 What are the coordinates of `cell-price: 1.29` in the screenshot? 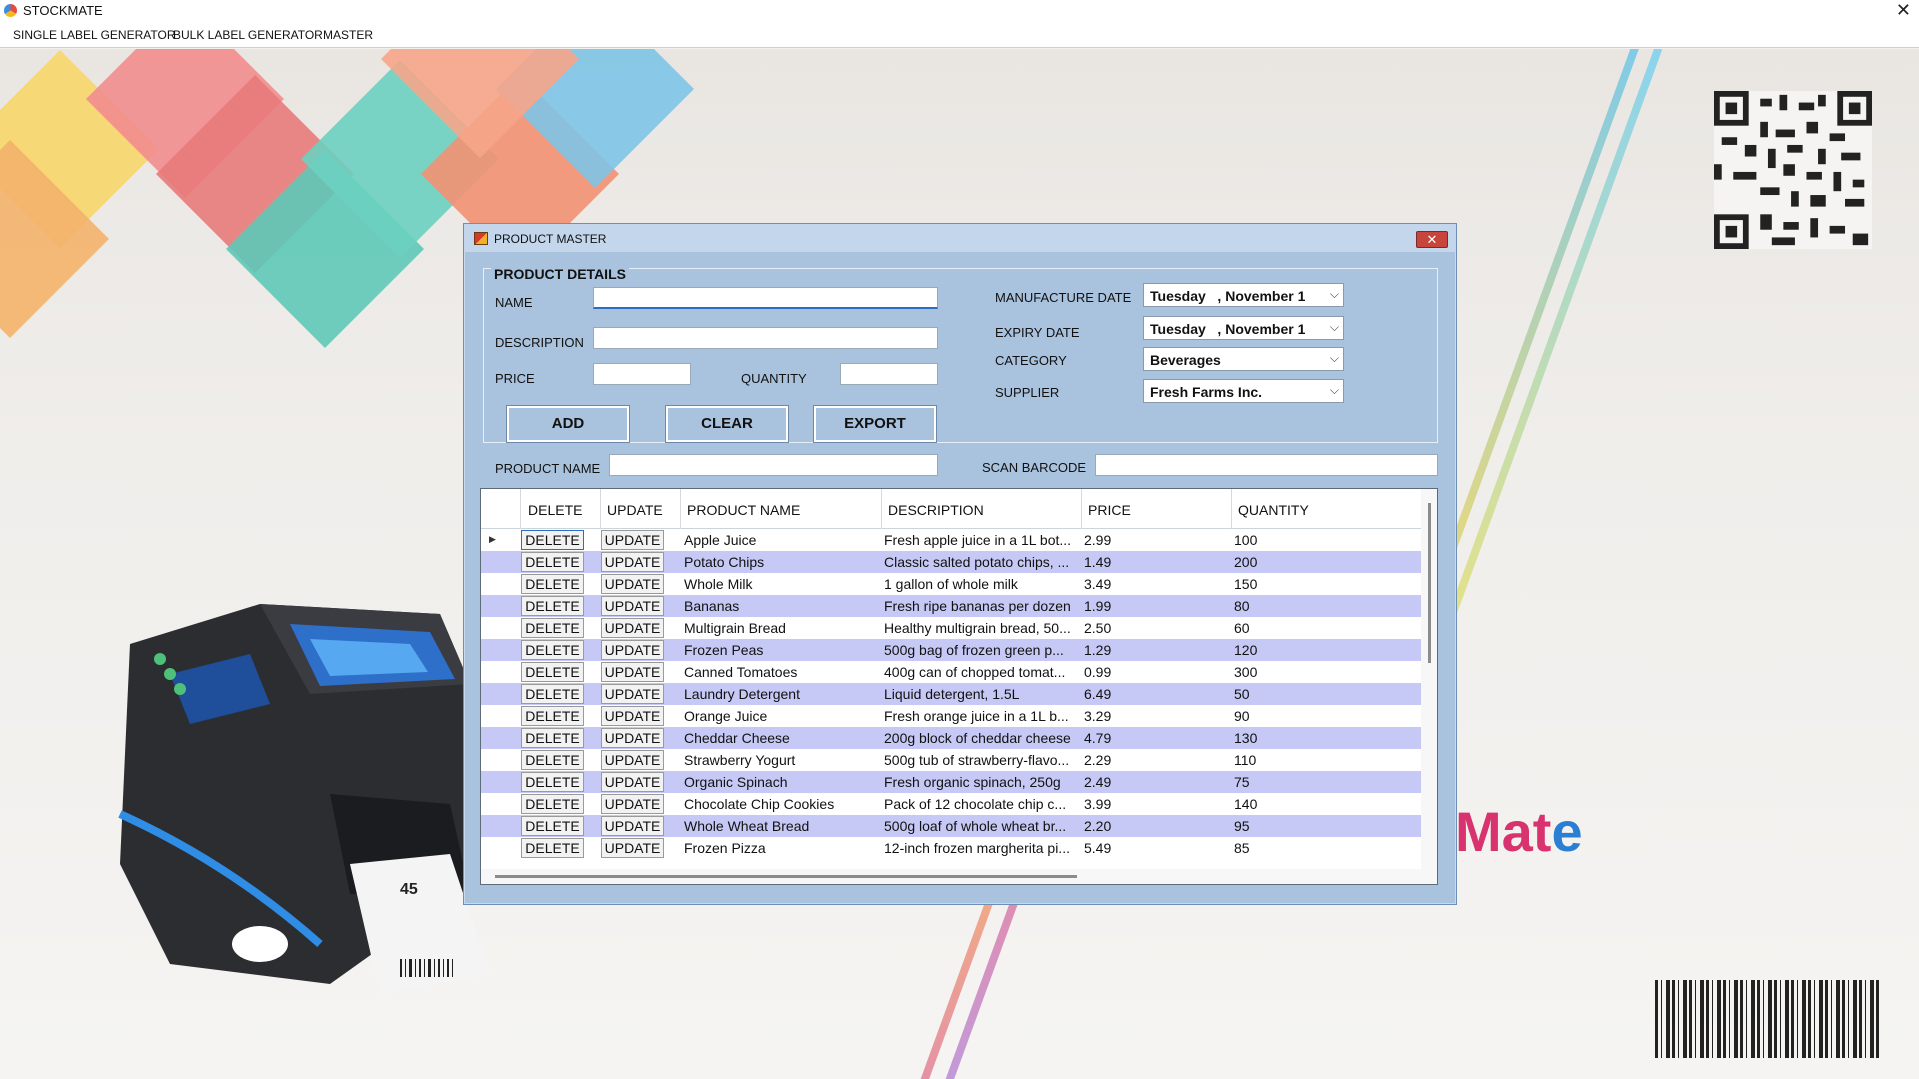 It's located at (1098, 650).